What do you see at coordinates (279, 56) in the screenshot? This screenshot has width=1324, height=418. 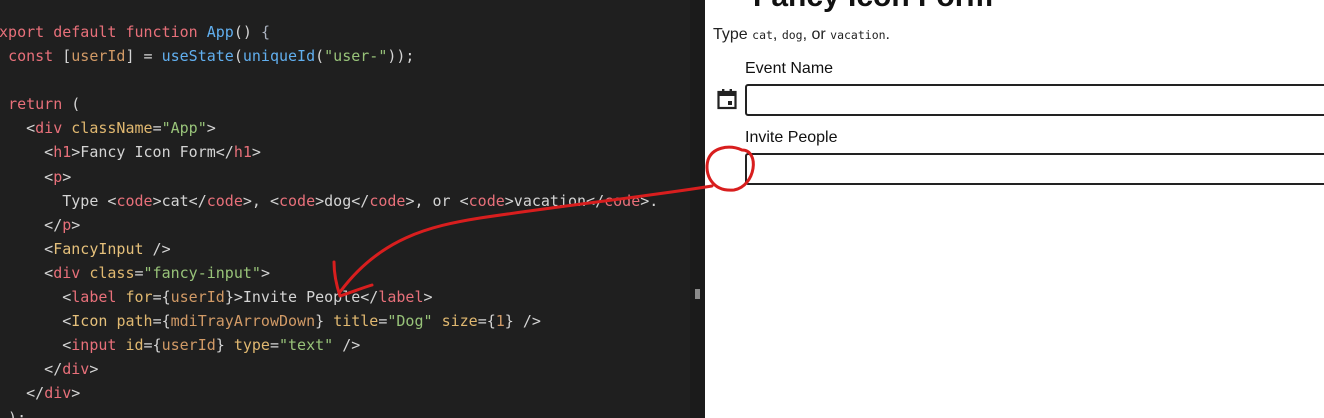 I see `code-token-func: uniqueId` at bounding box center [279, 56].